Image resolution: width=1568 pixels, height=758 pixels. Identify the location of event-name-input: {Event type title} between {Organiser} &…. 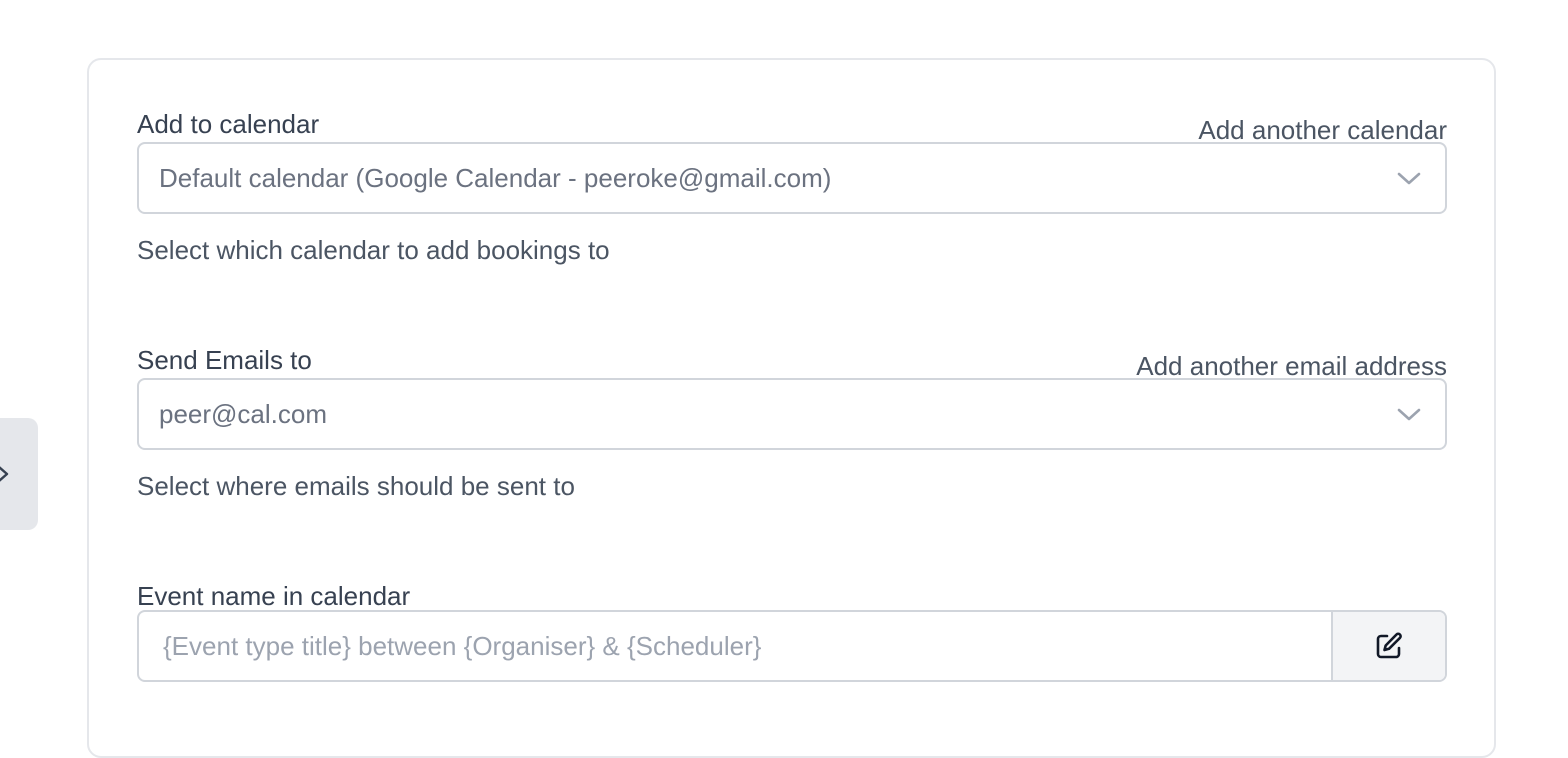
(792, 646).